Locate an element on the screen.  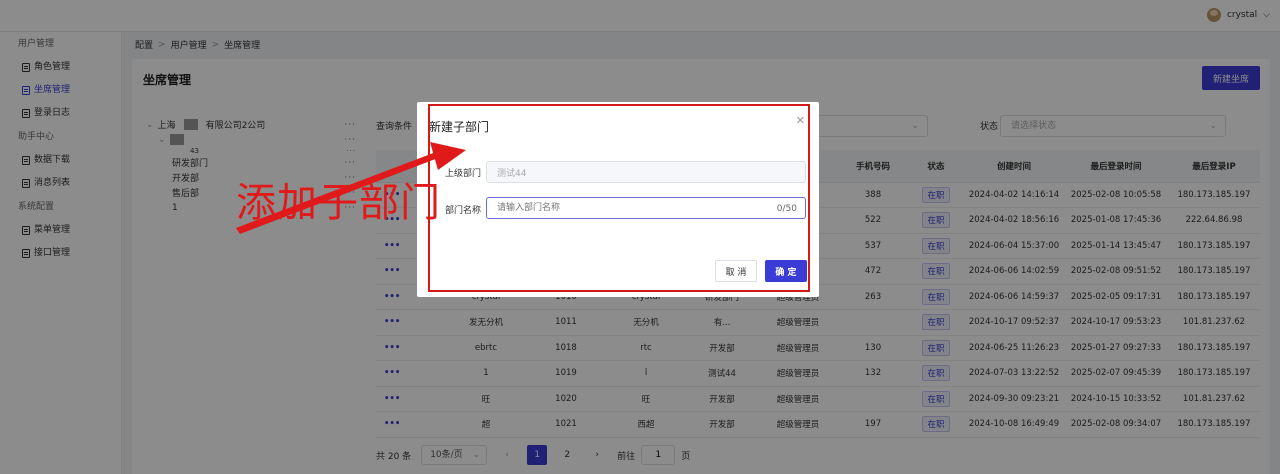
cancel-button: 取 消 is located at coordinates (736, 271).